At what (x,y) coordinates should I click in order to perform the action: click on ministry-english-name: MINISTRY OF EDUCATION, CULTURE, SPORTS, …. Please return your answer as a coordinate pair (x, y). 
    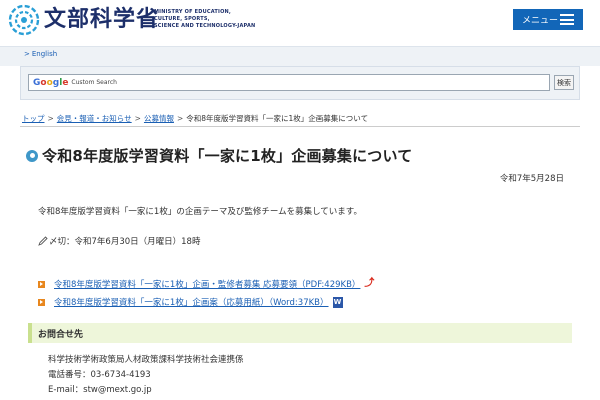
    Looking at the image, I should click on (209, 19).